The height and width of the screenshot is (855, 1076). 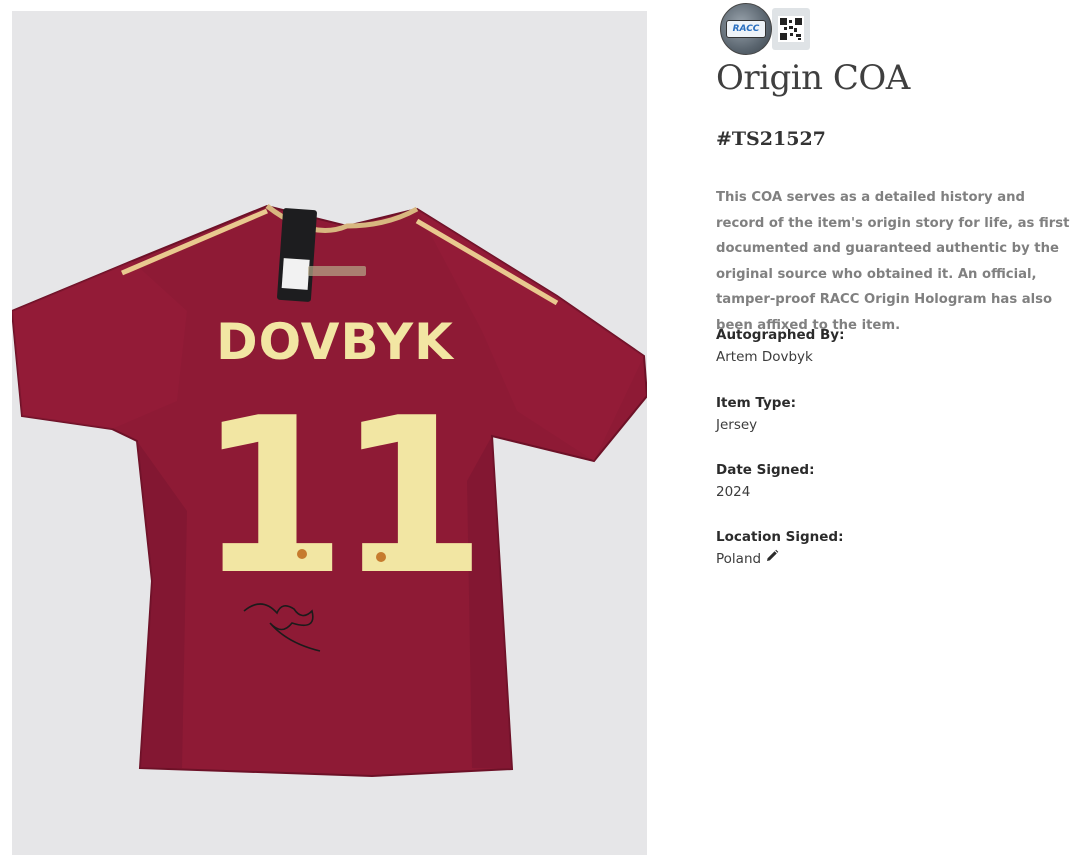 What do you see at coordinates (765, 470) in the screenshot?
I see `field-label: Date Signed:` at bounding box center [765, 470].